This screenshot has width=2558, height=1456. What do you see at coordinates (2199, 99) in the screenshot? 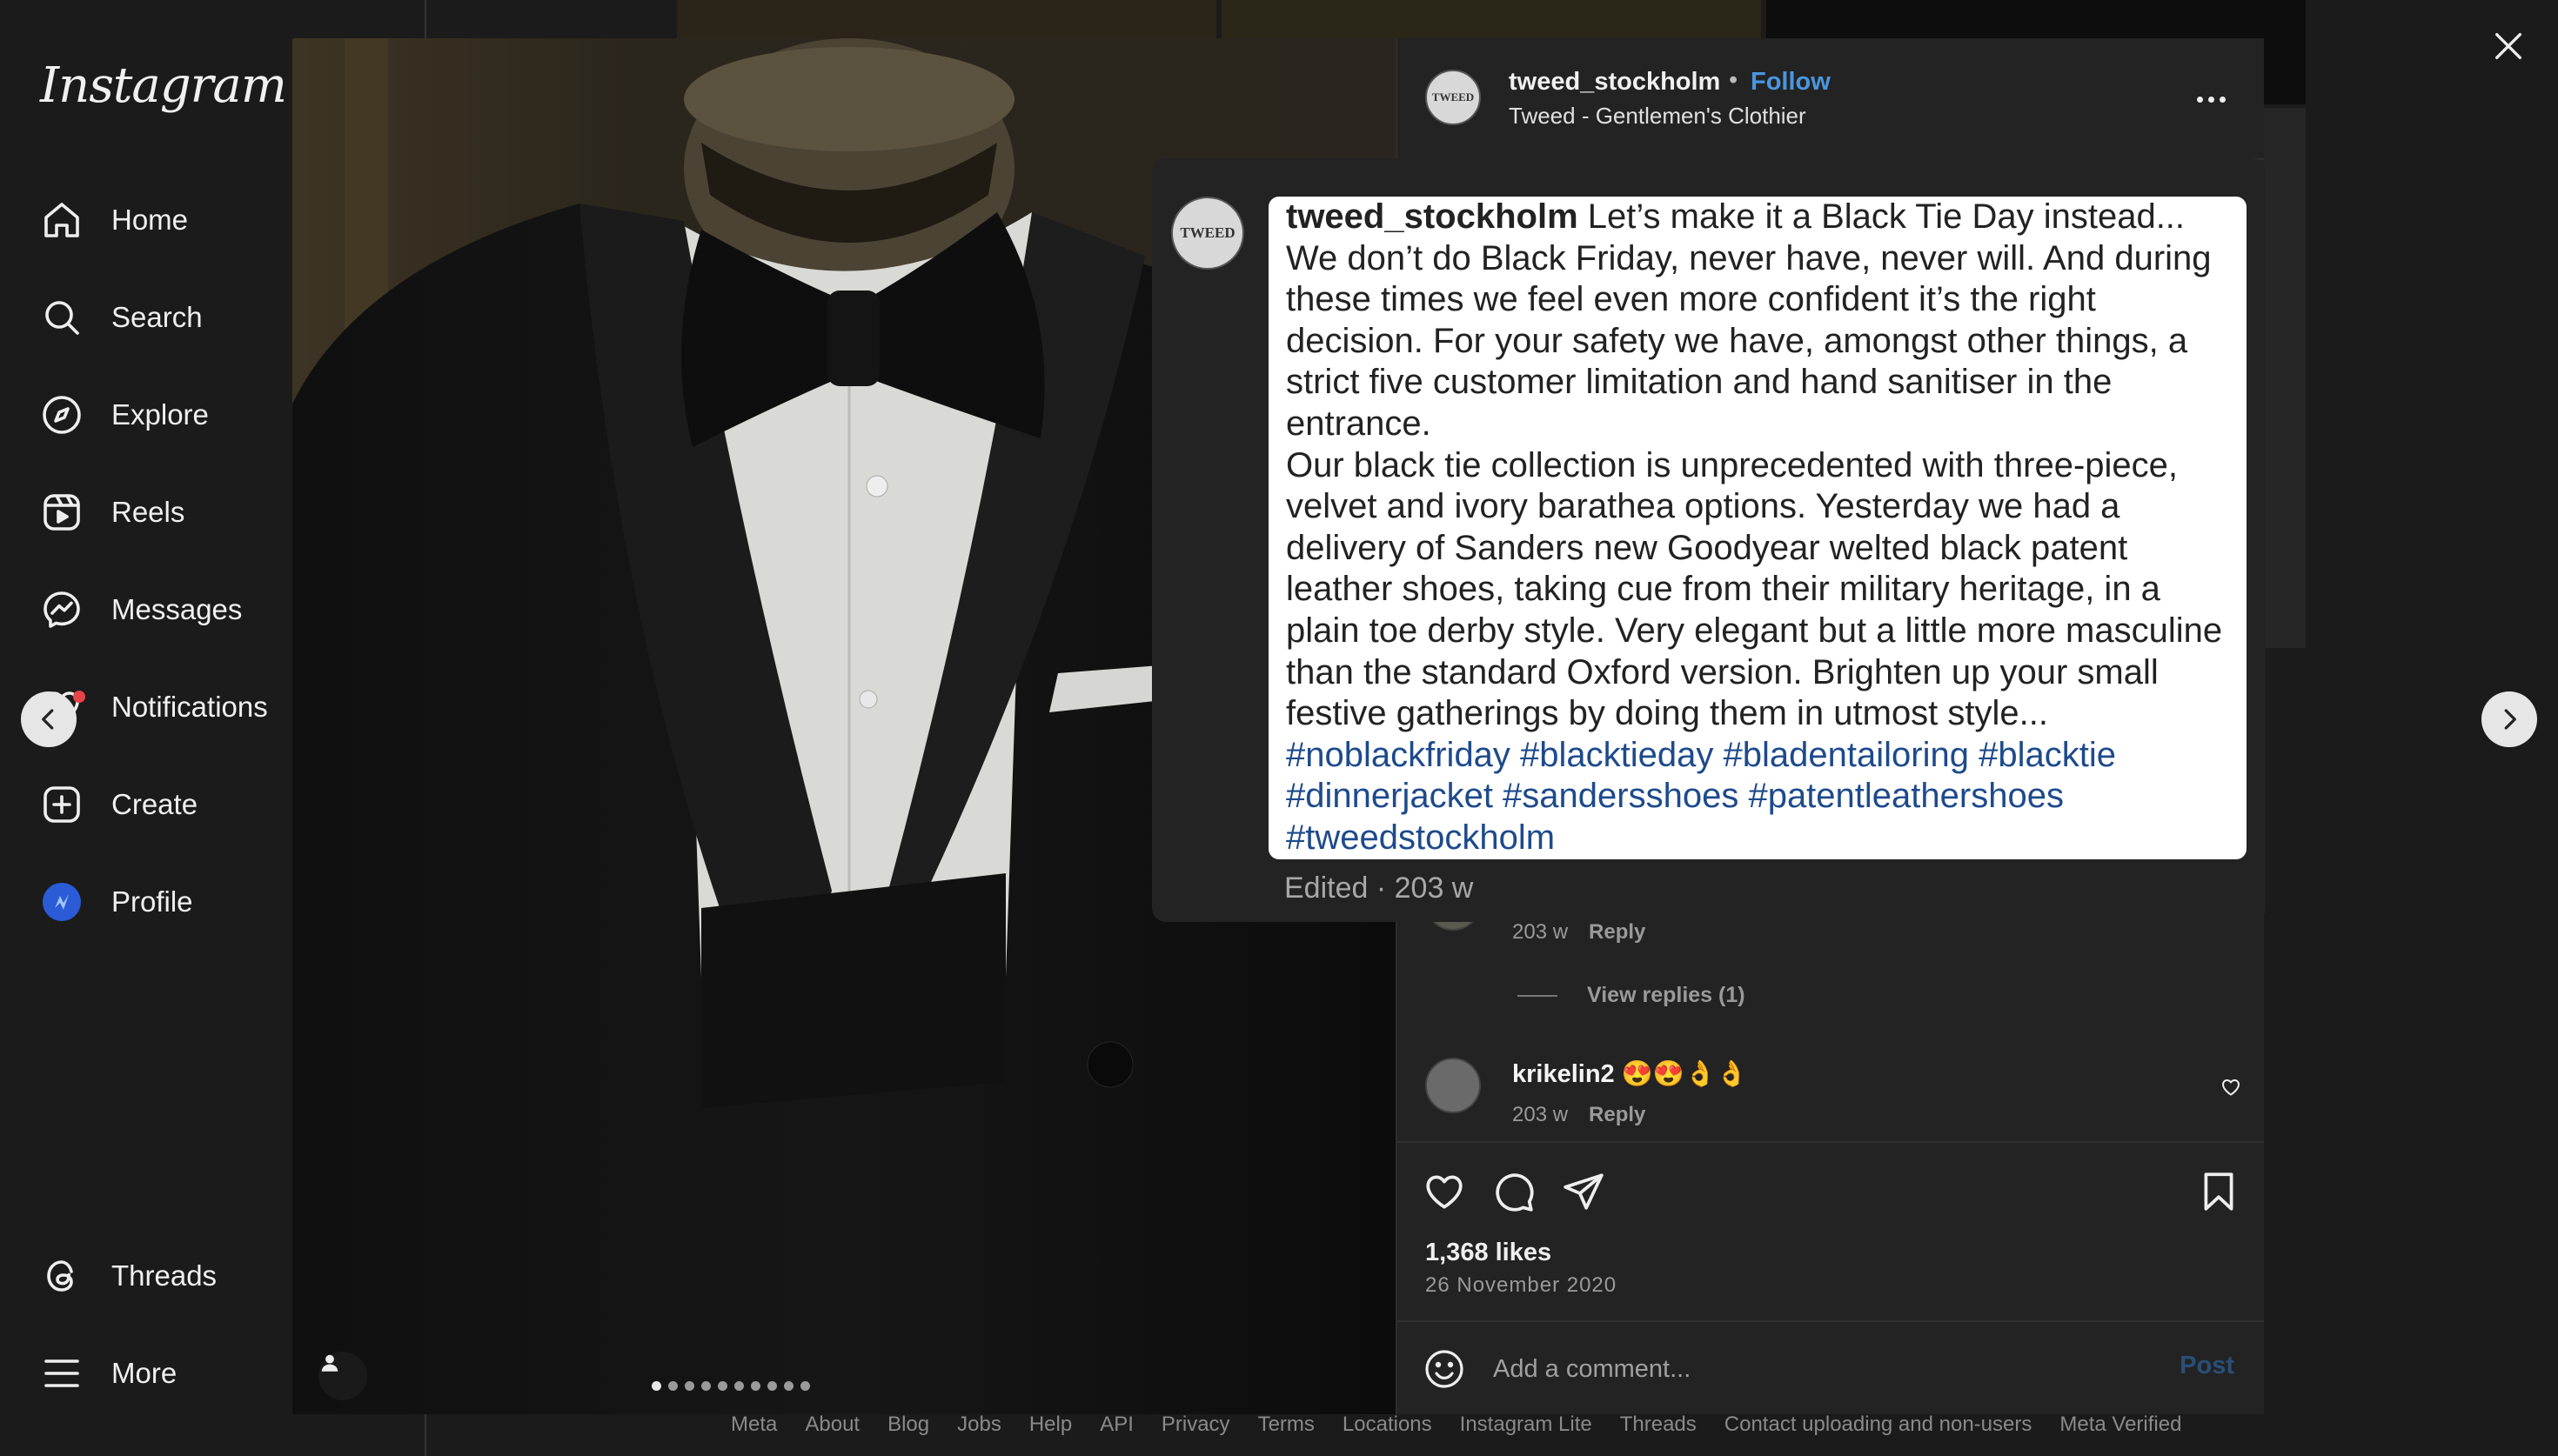
I see `ellipsis-icon` at bounding box center [2199, 99].